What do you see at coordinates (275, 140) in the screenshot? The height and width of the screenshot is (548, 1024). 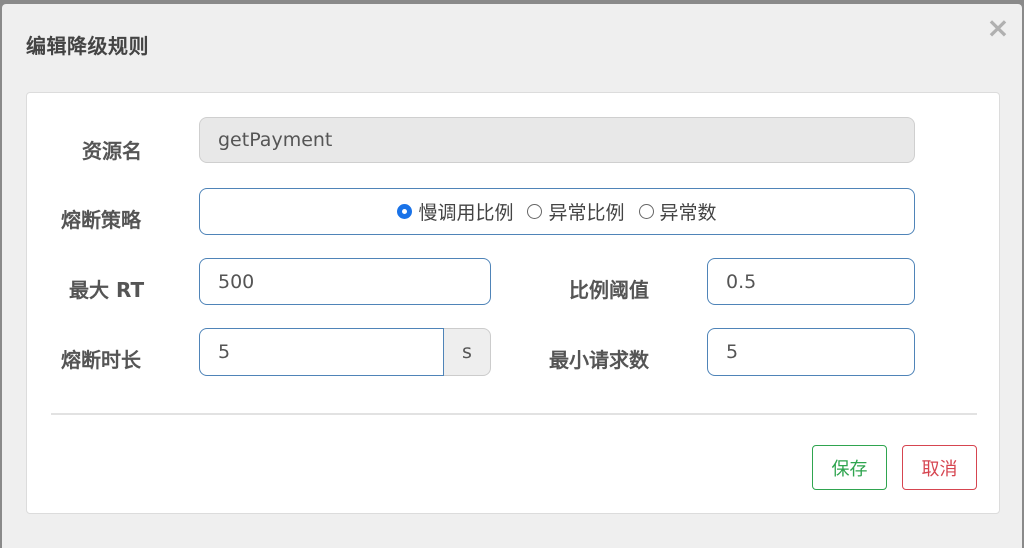 I see `resource-name-value: getPayment` at bounding box center [275, 140].